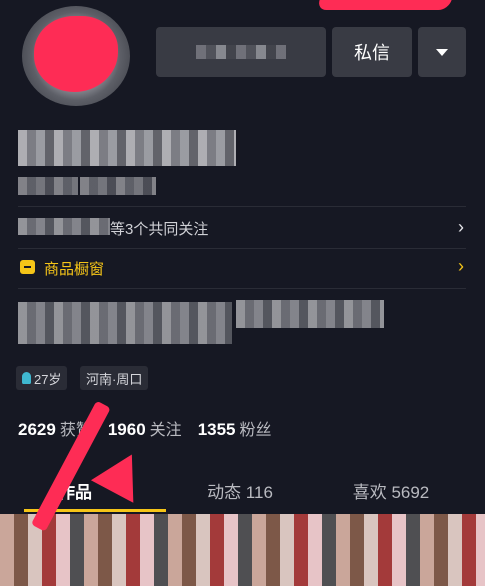  Describe the element at coordinates (48, 379) in the screenshot. I see `age-tag-label: 27岁` at that location.